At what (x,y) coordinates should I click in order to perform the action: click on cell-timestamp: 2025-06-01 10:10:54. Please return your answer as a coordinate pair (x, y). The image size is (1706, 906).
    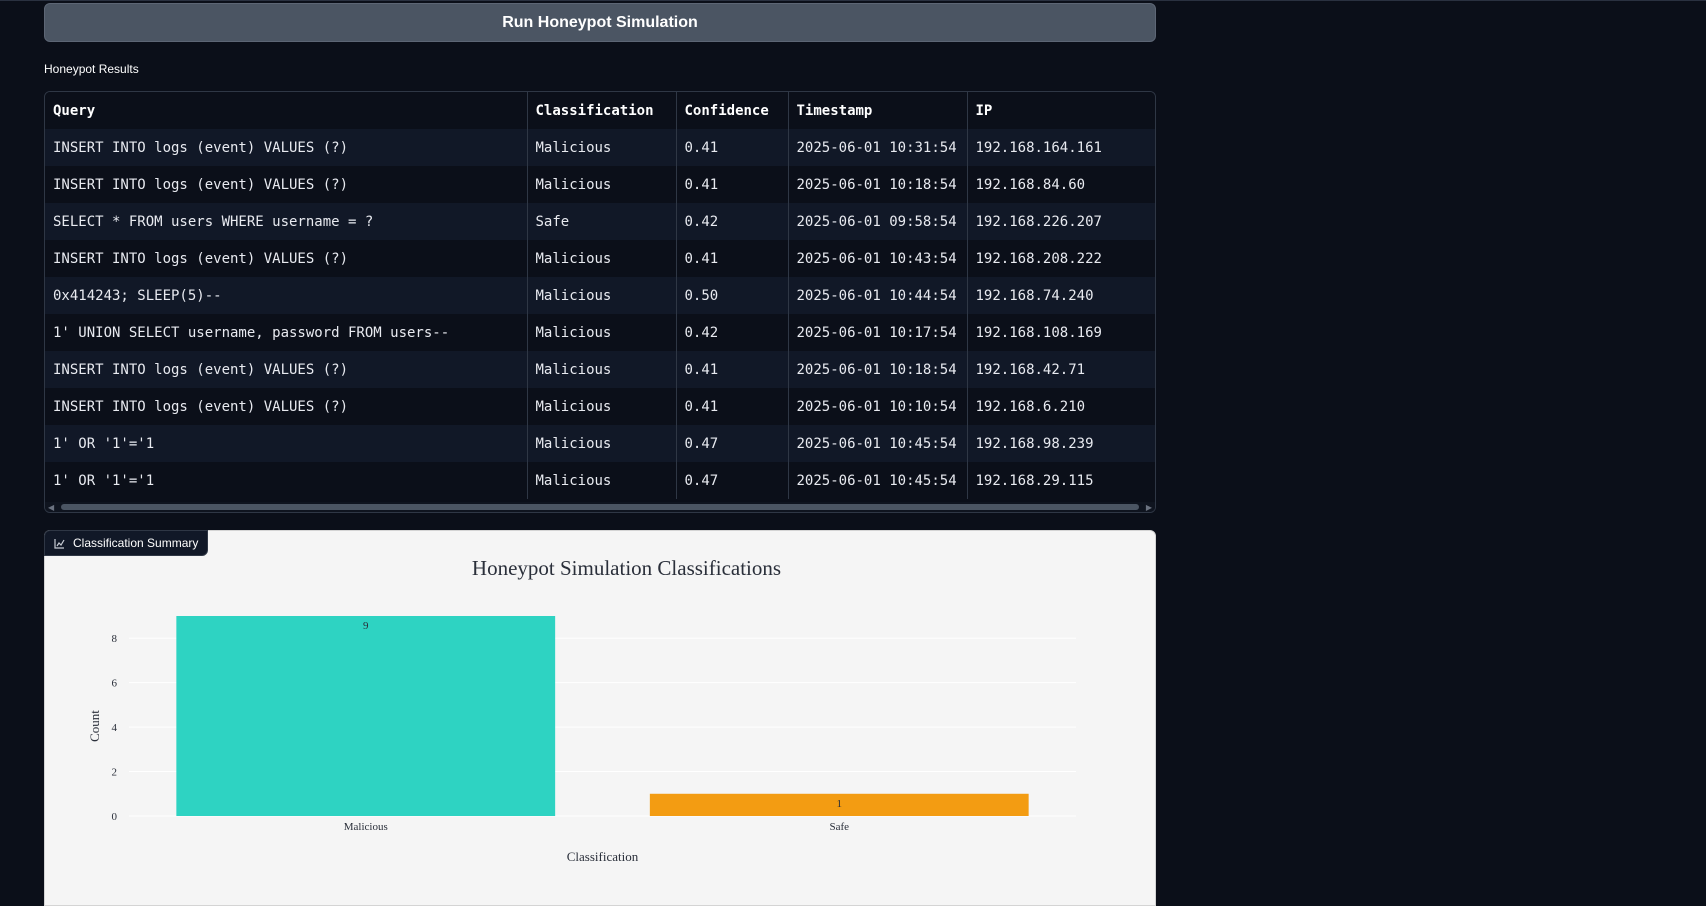
    Looking at the image, I should click on (878, 406).